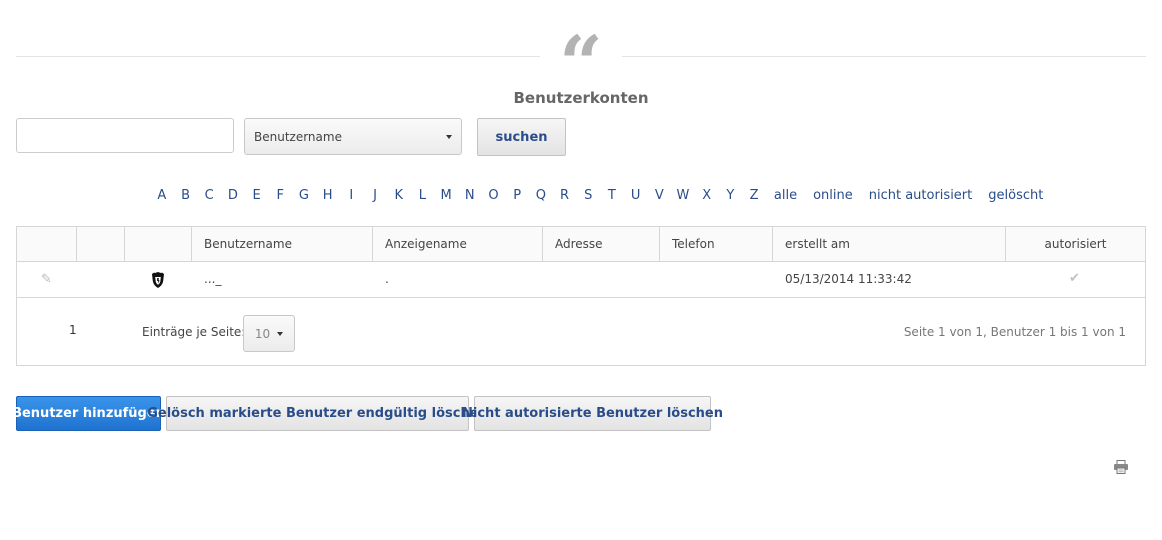  I want to click on header-edit-column, so click(47, 244).